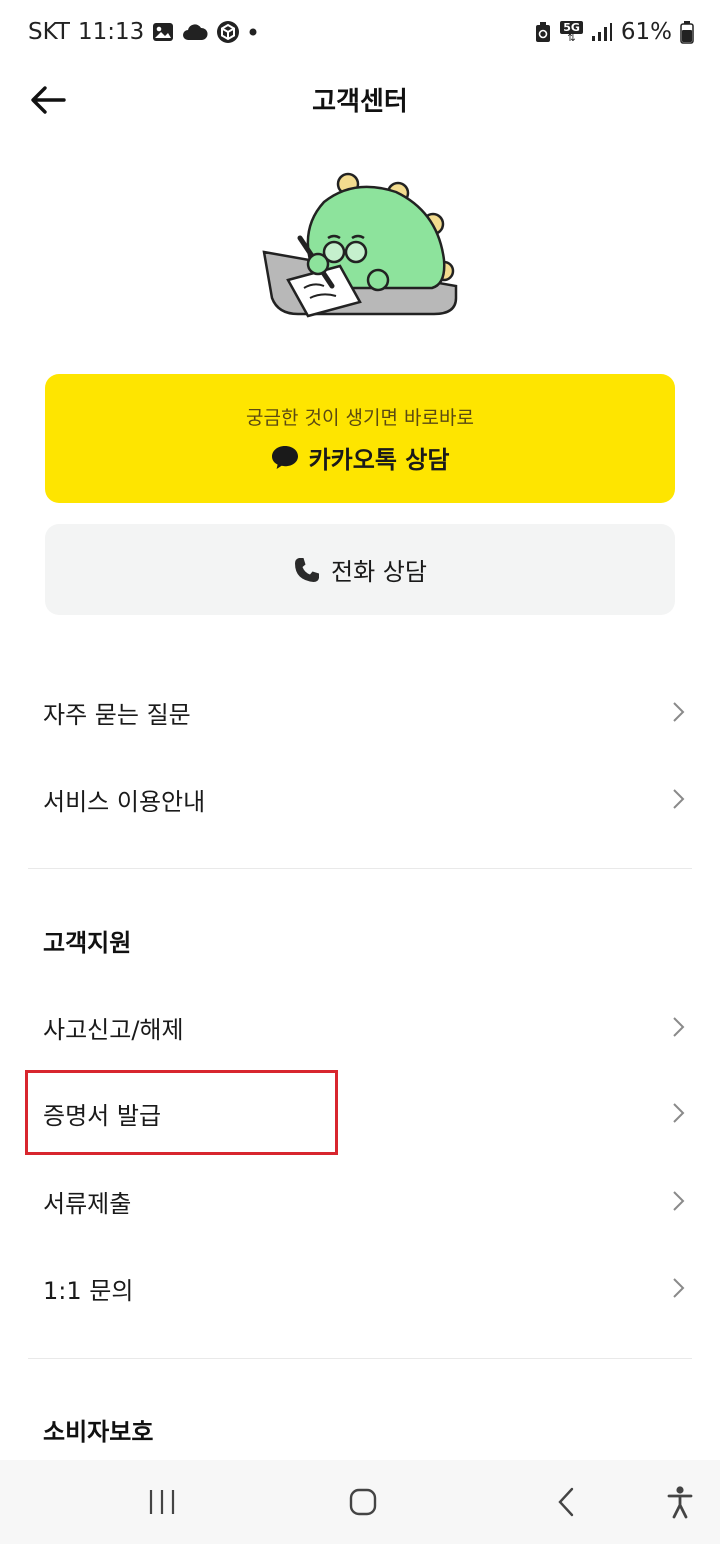 This screenshot has height=1544, width=720. I want to click on kakaotalk-consult-button: 궁금한 것이 생기면 바로바로 카카오톡 상담, so click(360, 438).